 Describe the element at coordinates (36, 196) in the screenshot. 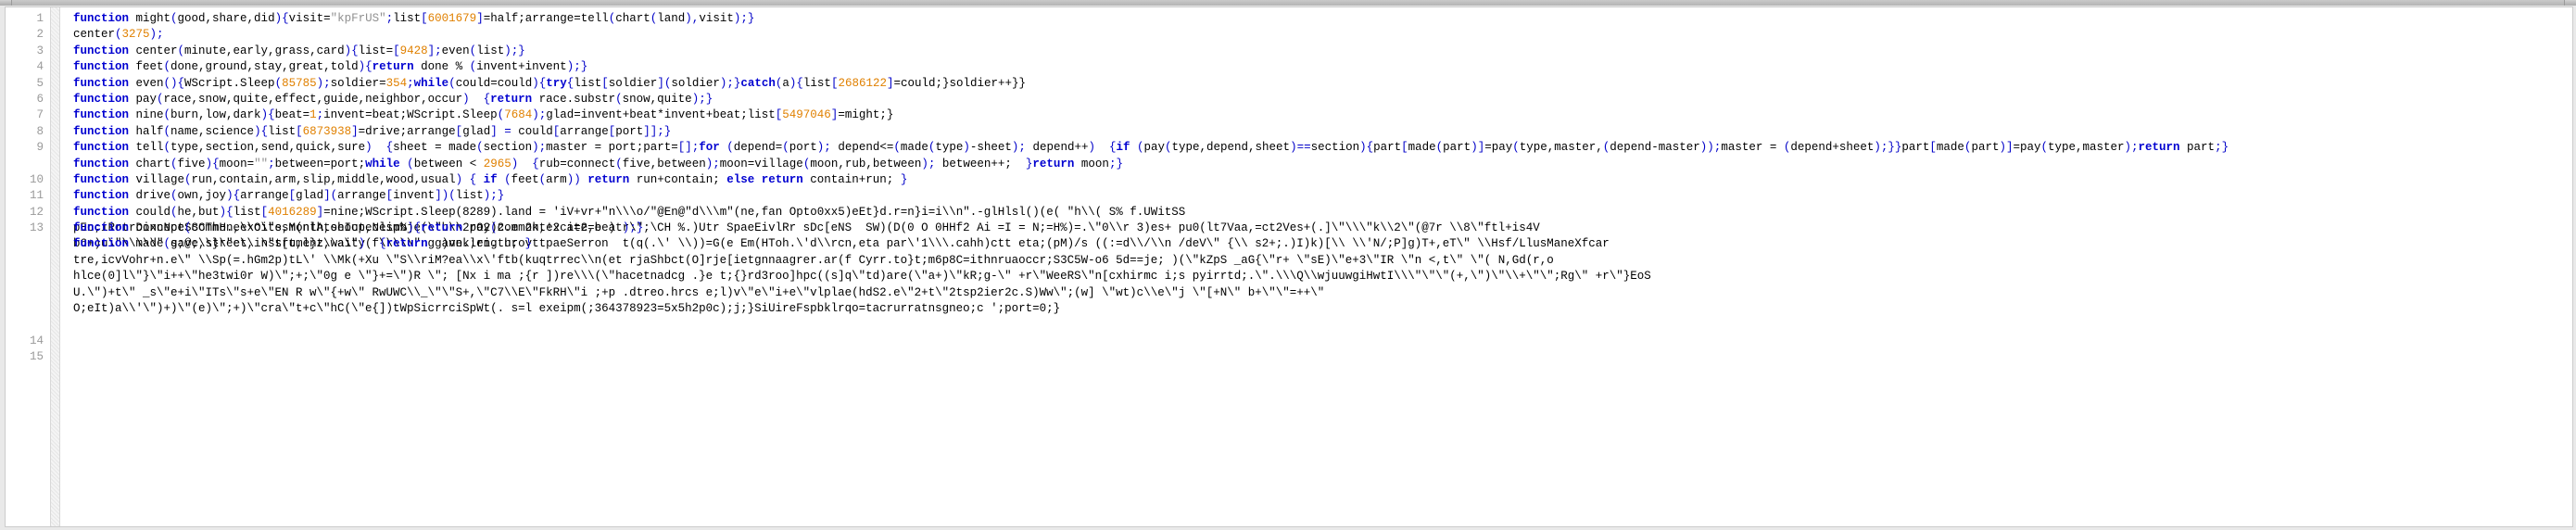

I see `line-number: 11` at that location.